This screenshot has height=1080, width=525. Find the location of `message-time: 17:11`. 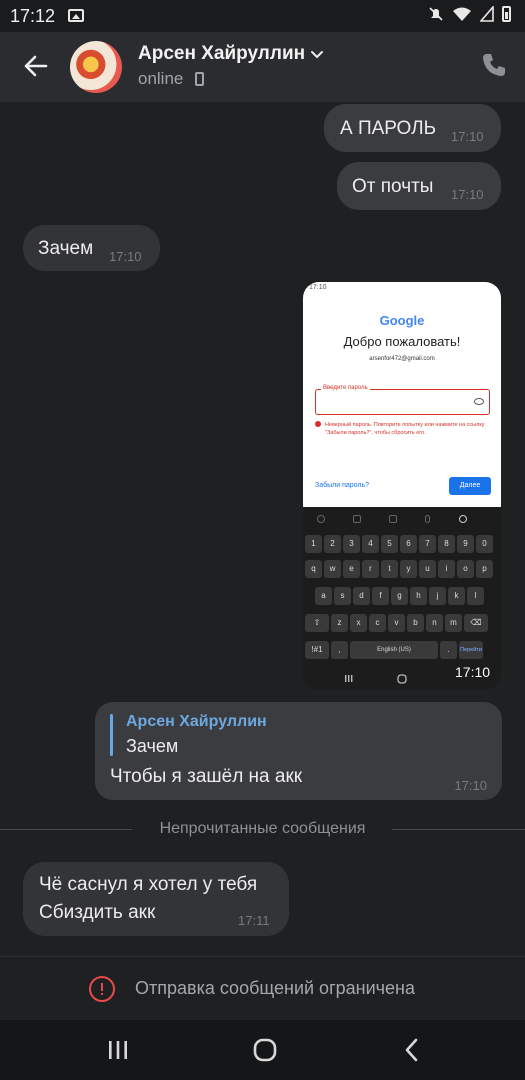

message-time: 17:11 is located at coordinates (254, 920).